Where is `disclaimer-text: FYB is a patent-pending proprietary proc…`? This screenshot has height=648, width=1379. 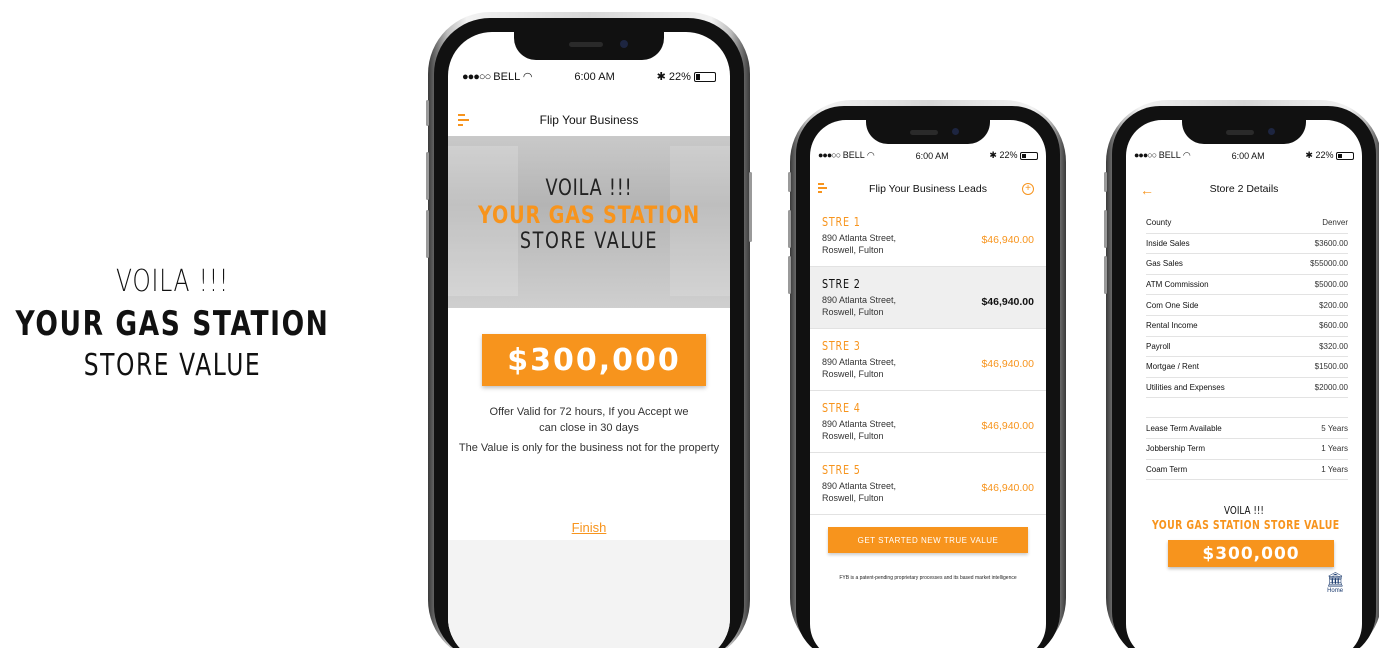 disclaimer-text: FYB is a patent-pending proprietary proc… is located at coordinates (928, 578).